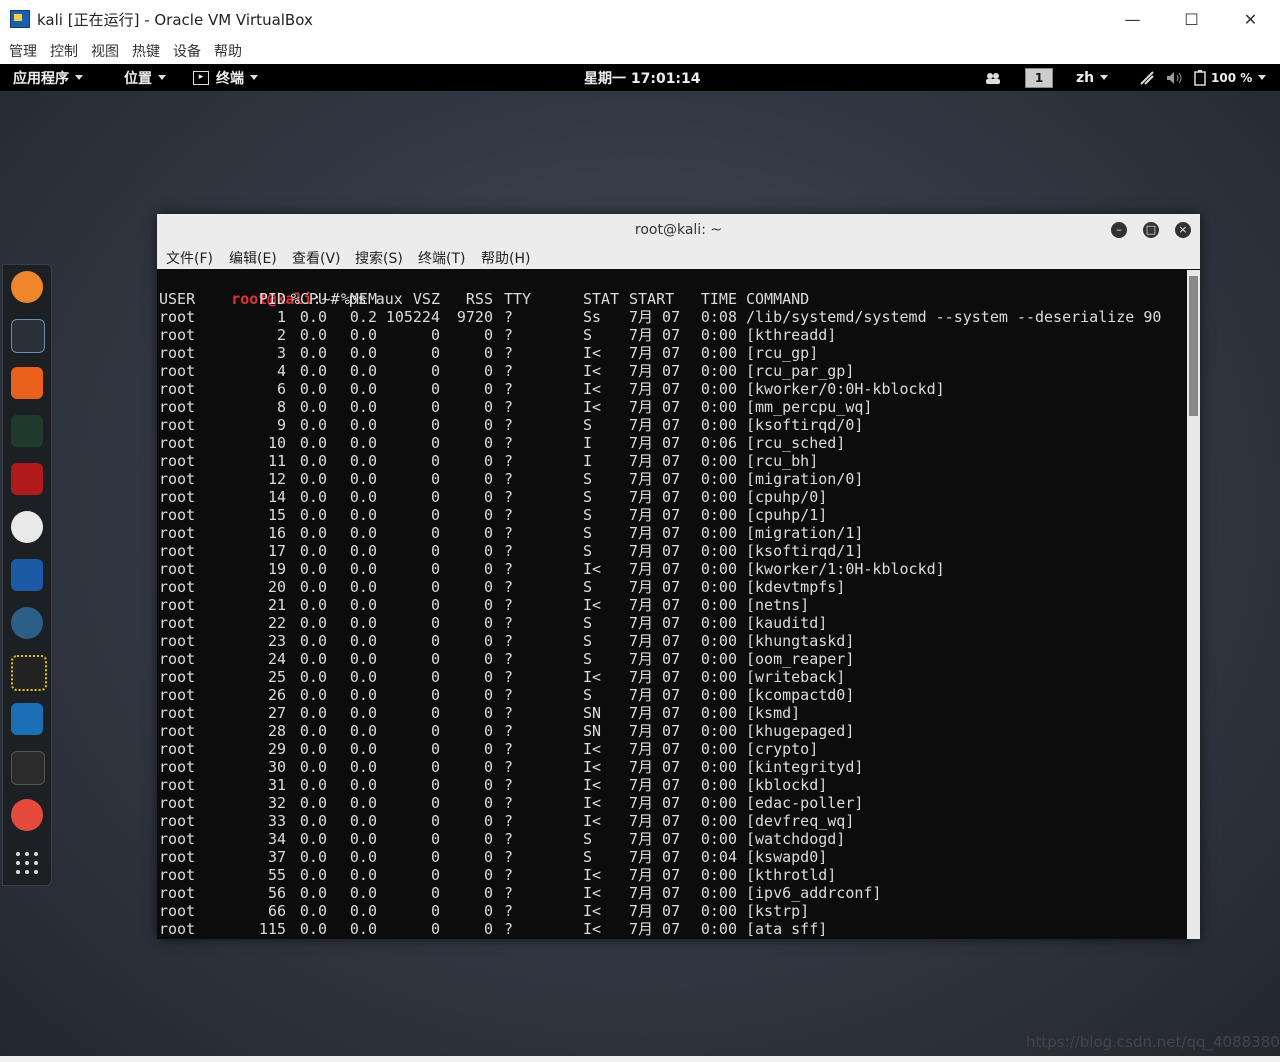 Image resolution: width=1280 pixels, height=1062 pixels. What do you see at coordinates (1193, 346) in the screenshot?
I see `scrollbar-thumb` at bounding box center [1193, 346].